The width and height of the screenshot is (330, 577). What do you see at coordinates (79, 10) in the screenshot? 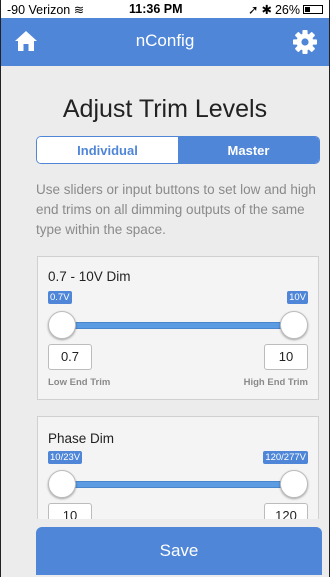
I see `wifi-icon: ≋` at bounding box center [79, 10].